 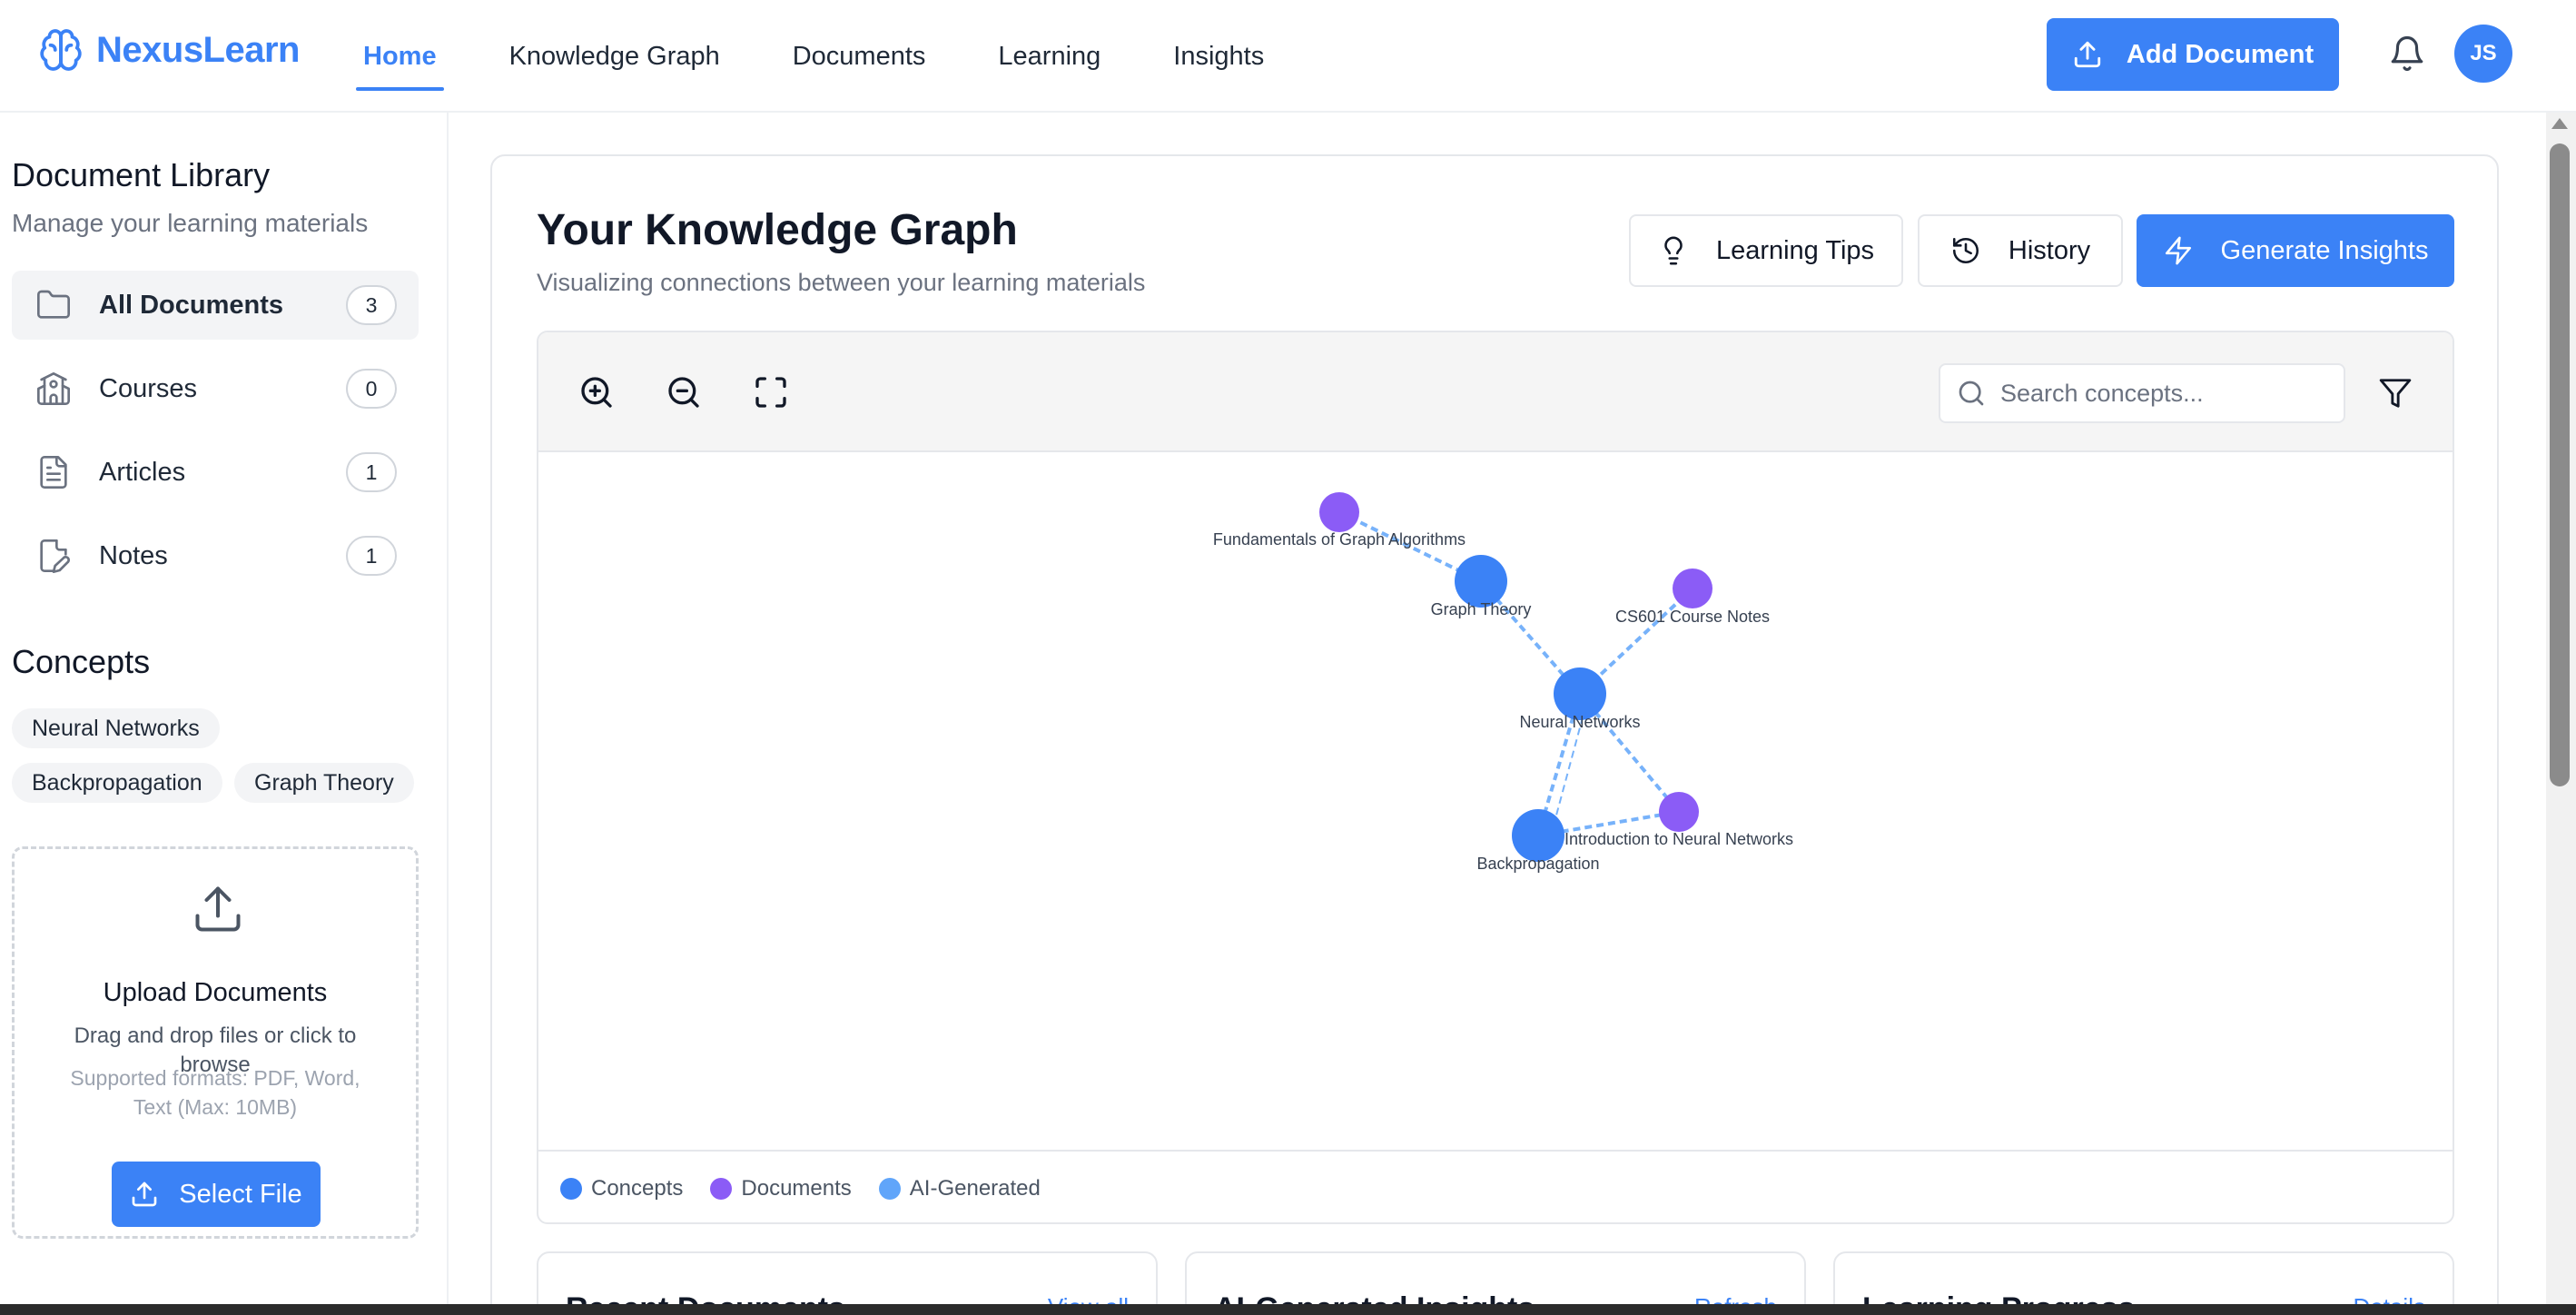 I want to click on graph-node-label-cs: CS601 Course Notes, so click(x=1692, y=617).